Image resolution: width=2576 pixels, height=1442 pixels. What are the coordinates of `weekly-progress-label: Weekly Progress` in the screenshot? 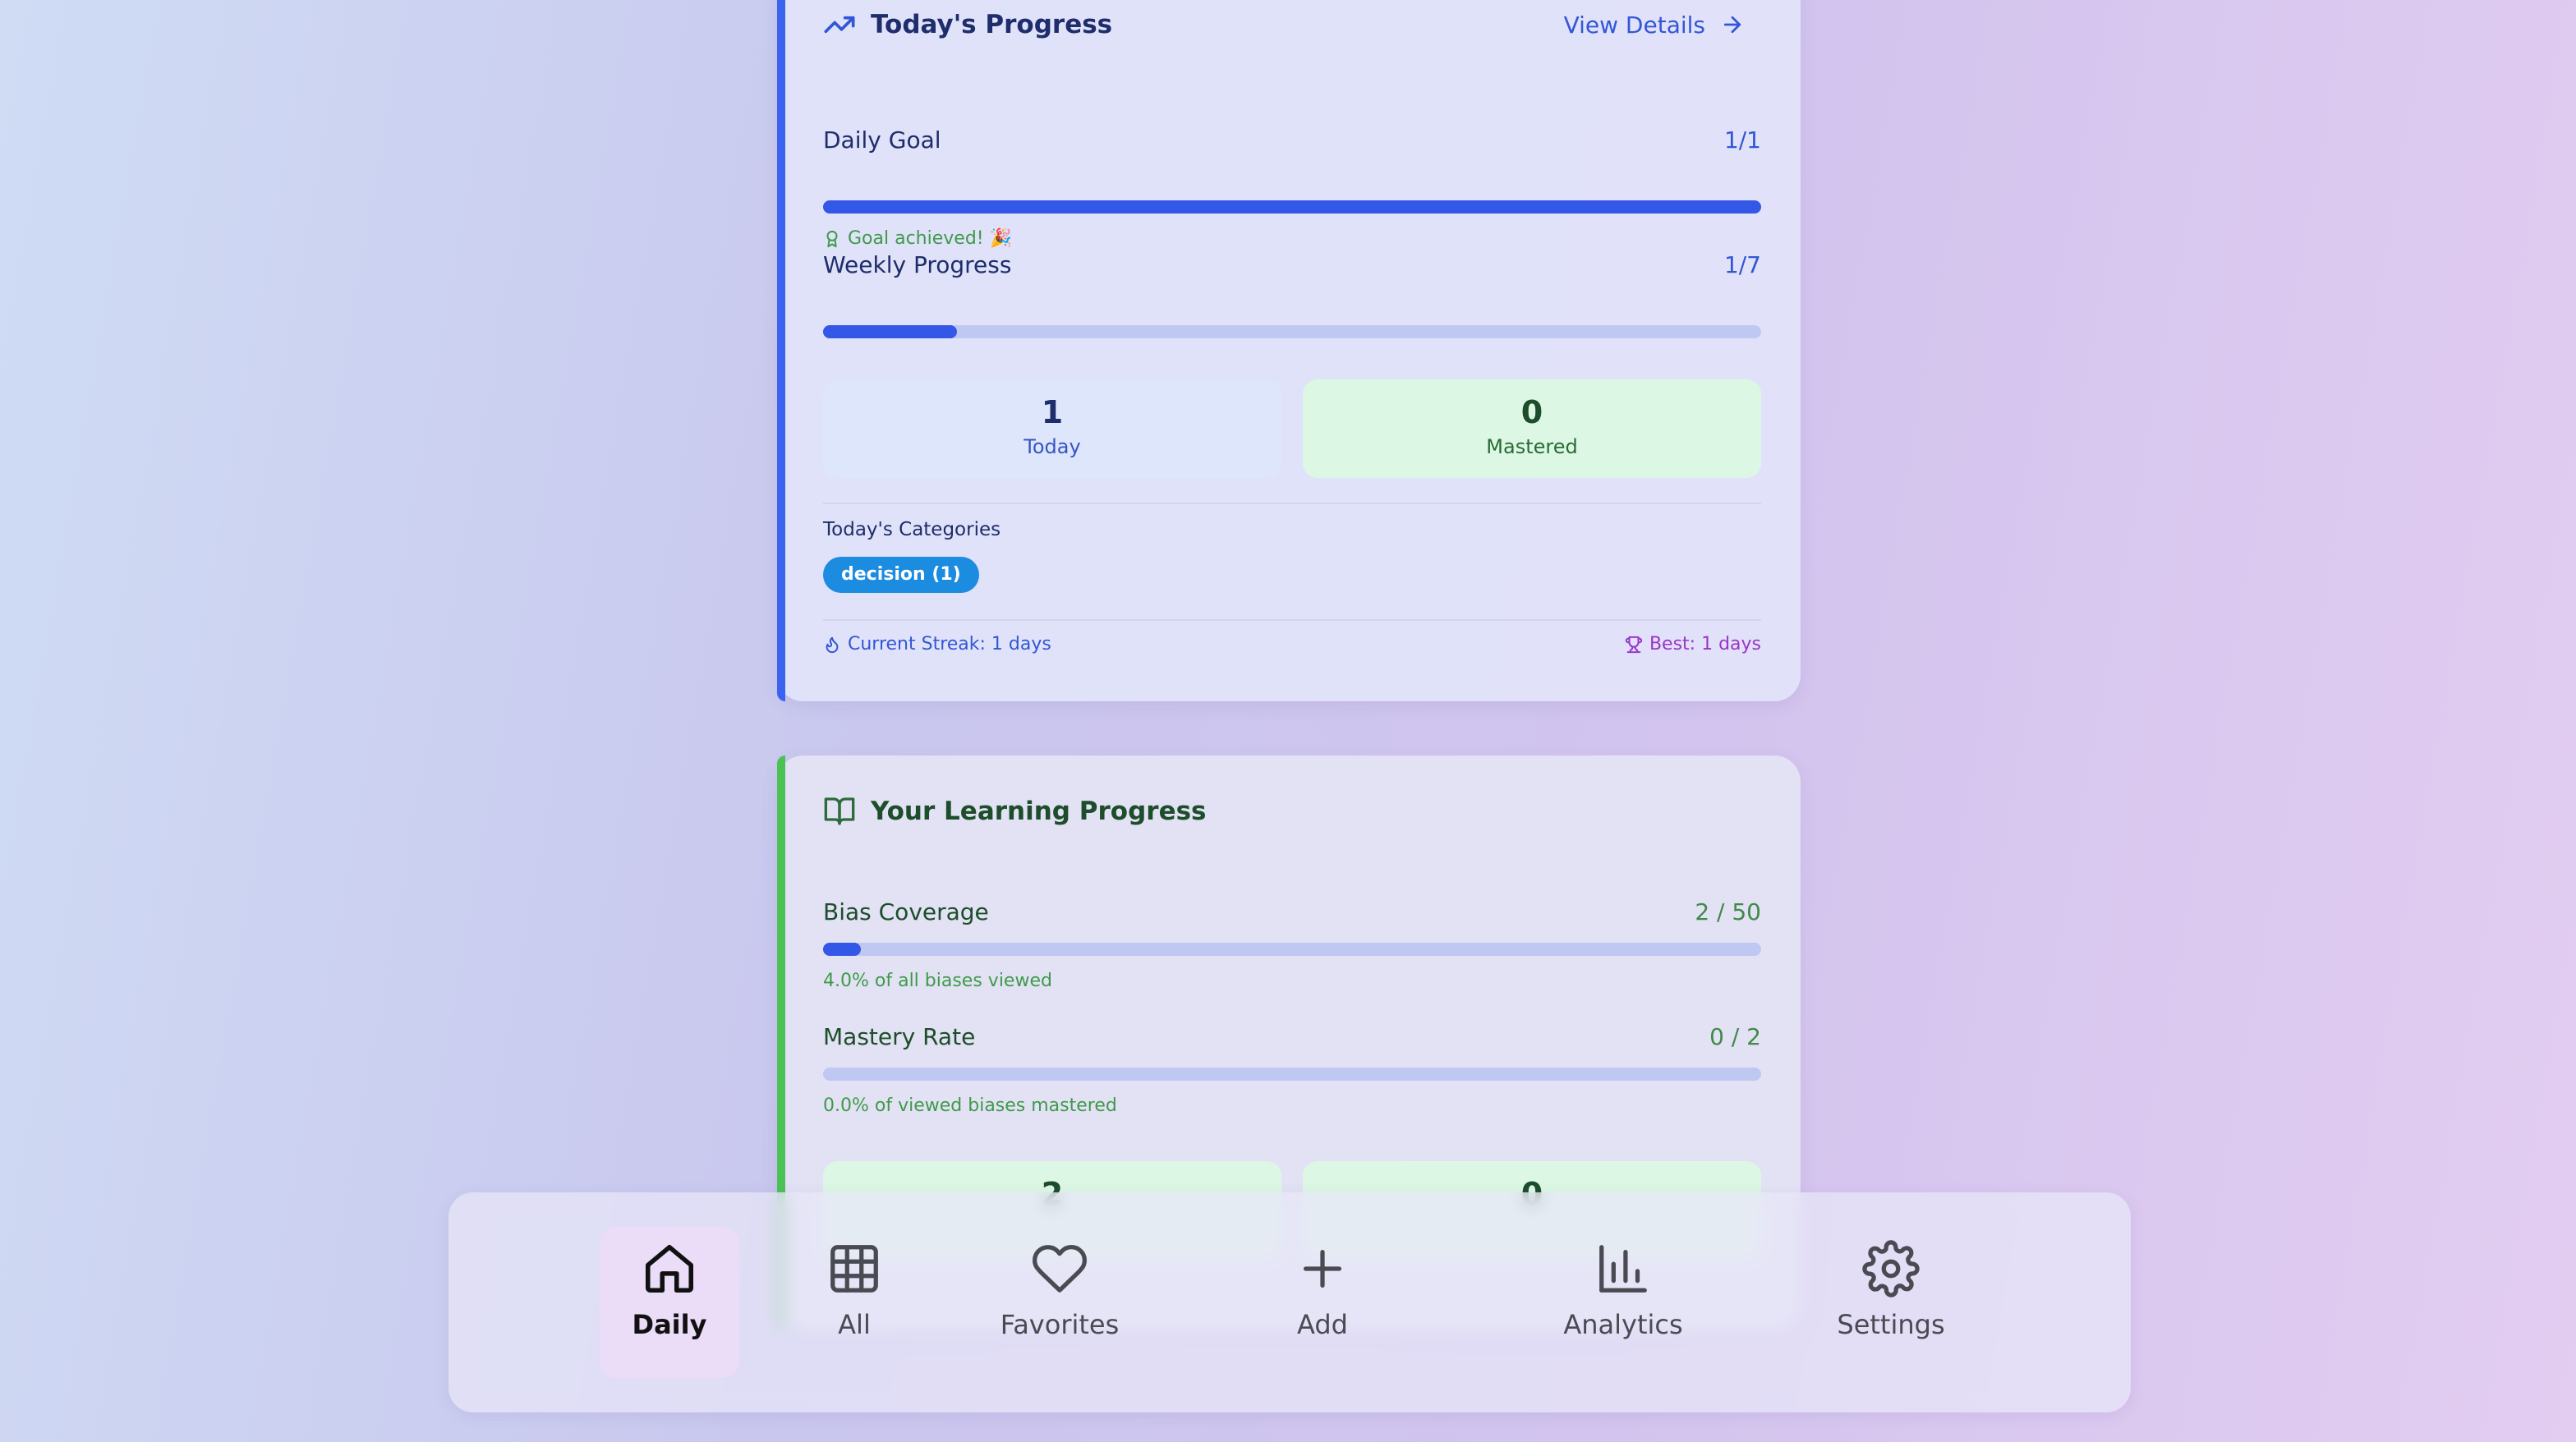 It's located at (917, 264).